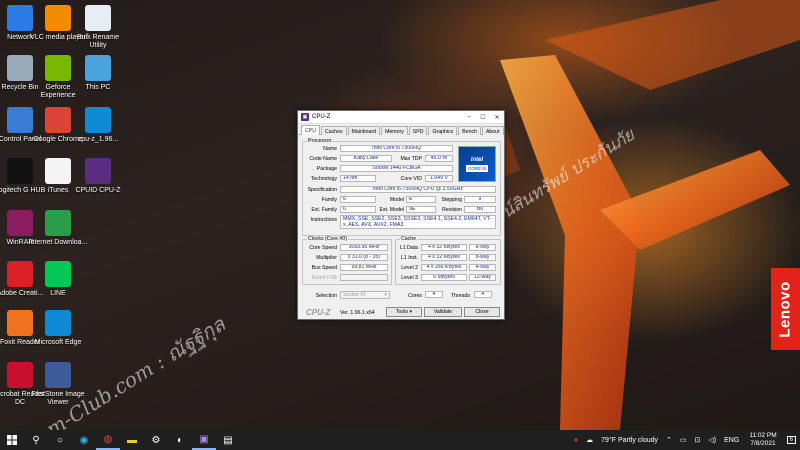  I want to click on desktop-icon: CPUID CPU-Z, so click(98, 176).